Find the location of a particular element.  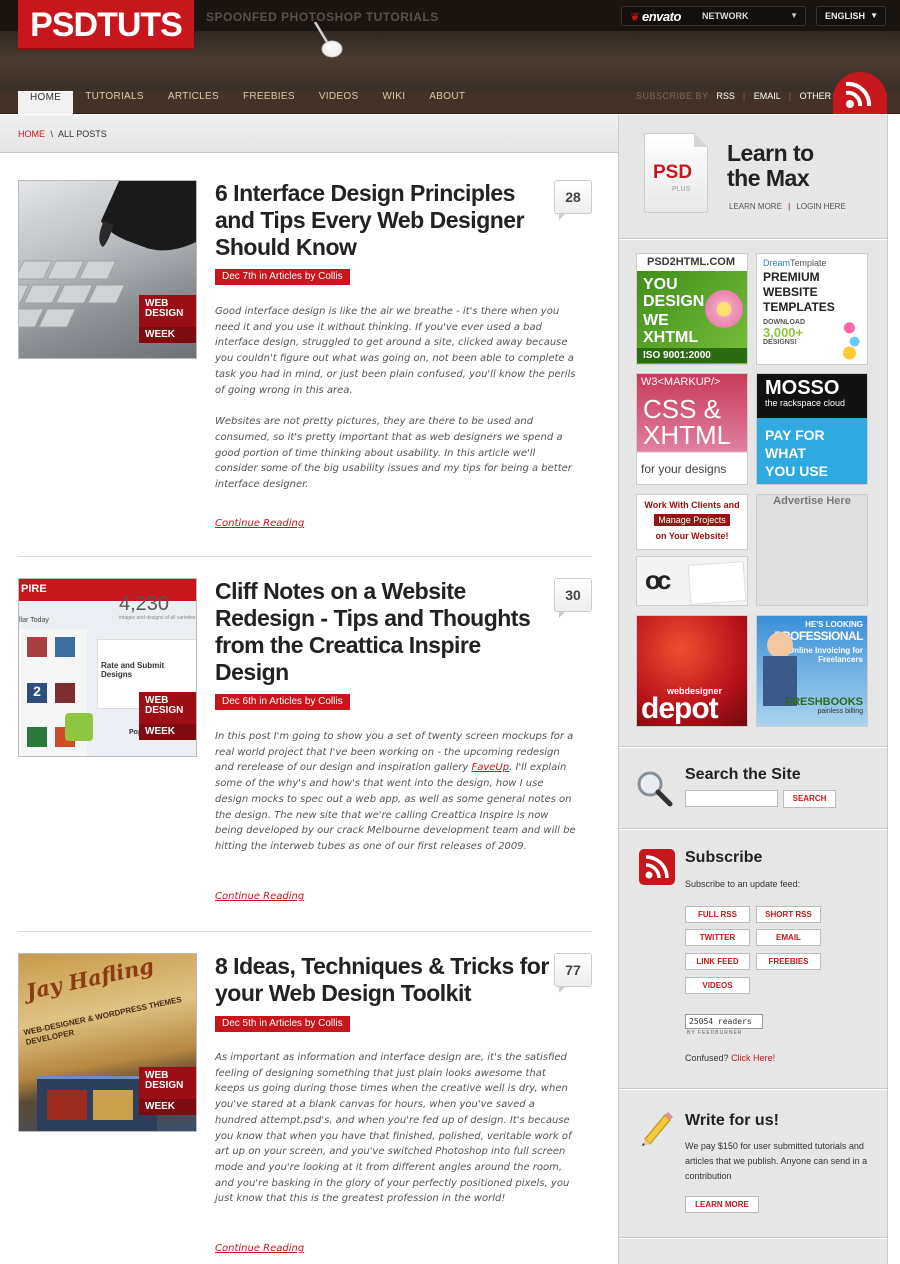

login-here-link: LOGIN HERE is located at coordinates (820, 206).